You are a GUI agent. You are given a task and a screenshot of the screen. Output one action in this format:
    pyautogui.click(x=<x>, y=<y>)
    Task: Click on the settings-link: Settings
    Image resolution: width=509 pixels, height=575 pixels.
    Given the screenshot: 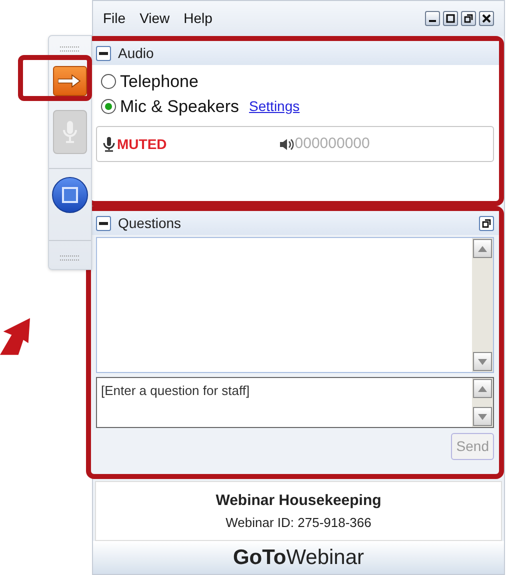 What is the action you would take?
    pyautogui.click(x=274, y=106)
    